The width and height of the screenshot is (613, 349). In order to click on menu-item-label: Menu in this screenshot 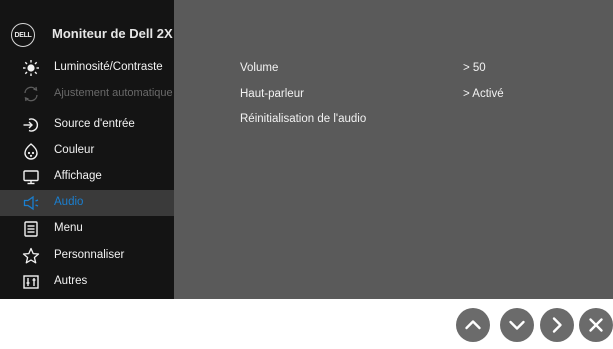, I will do `click(68, 228)`.